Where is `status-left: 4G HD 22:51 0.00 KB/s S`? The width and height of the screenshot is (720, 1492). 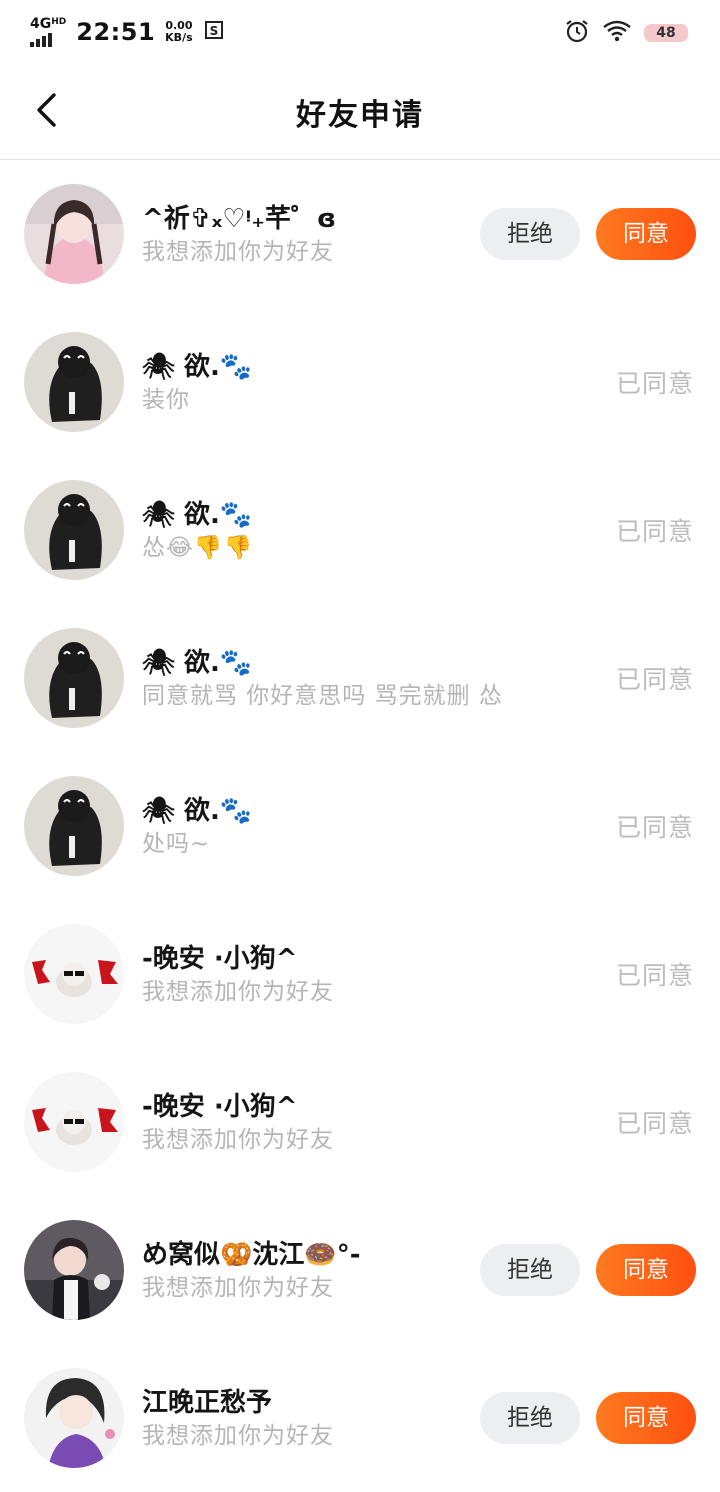 status-left: 4G HD 22:51 0.00 KB/s S is located at coordinates (127, 32).